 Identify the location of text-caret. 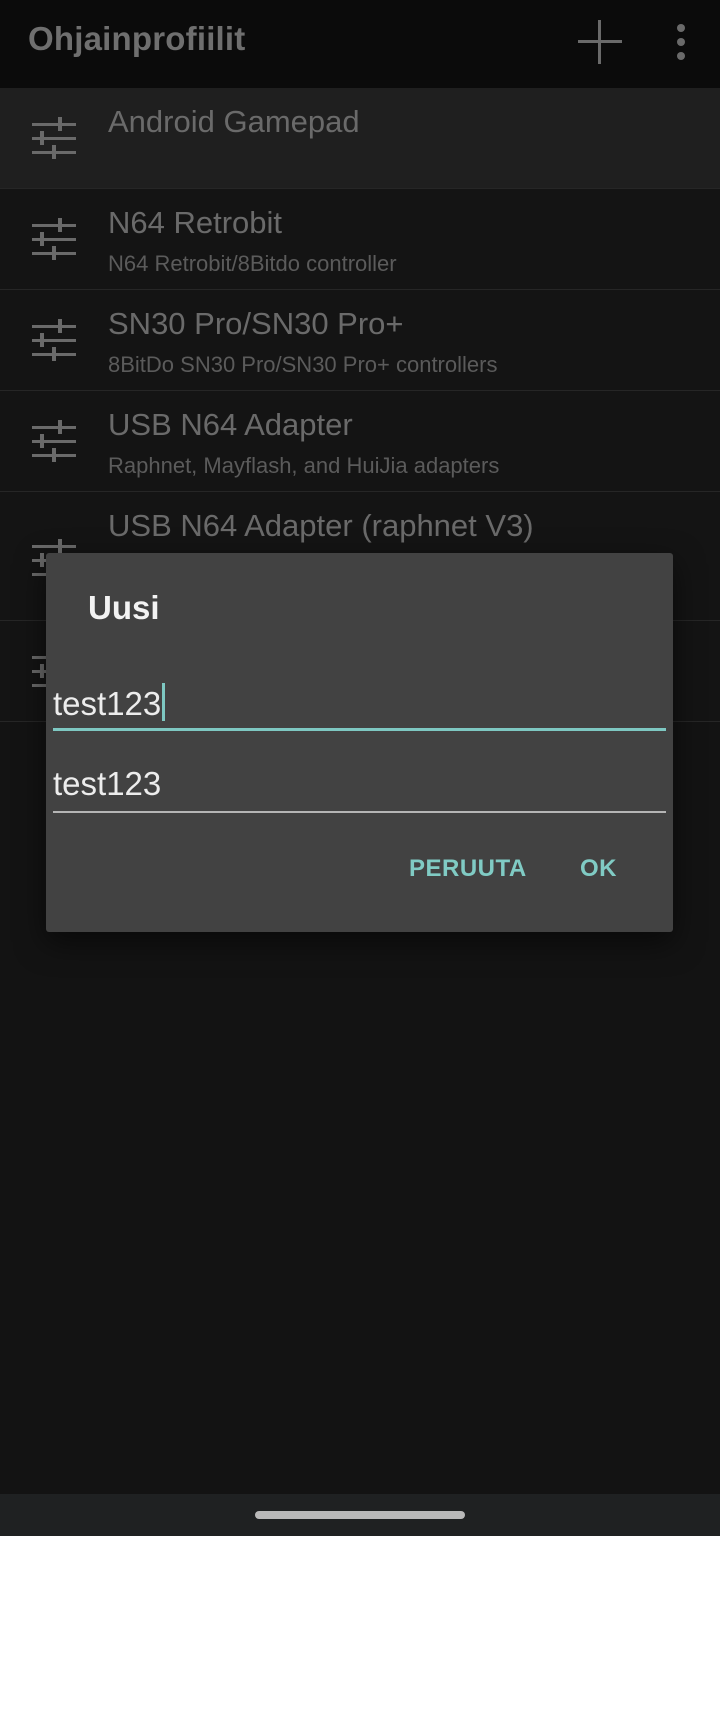
(164, 702).